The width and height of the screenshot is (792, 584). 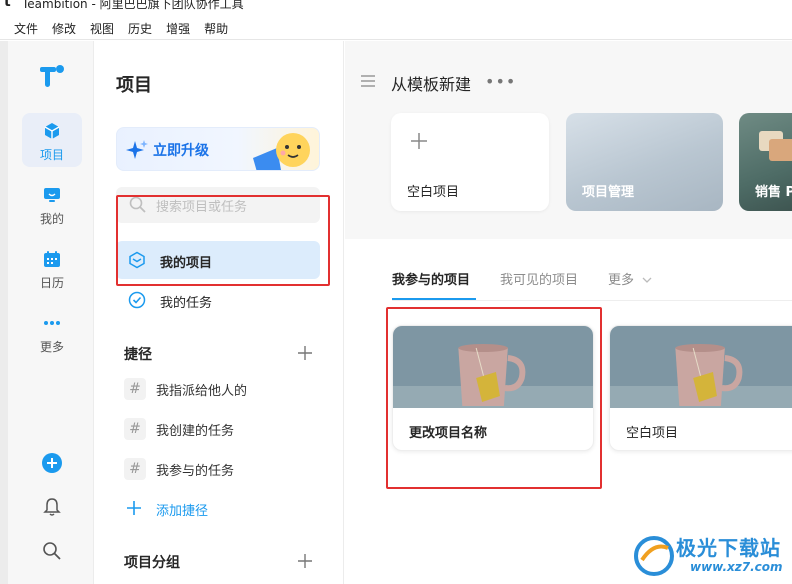 I want to click on template-label: 空白项目, so click(x=433, y=192).